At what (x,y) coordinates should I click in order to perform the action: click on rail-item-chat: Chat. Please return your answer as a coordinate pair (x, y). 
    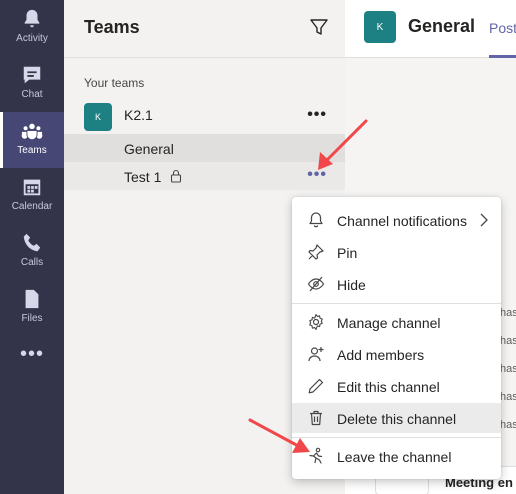
    Looking at the image, I should click on (32, 84).